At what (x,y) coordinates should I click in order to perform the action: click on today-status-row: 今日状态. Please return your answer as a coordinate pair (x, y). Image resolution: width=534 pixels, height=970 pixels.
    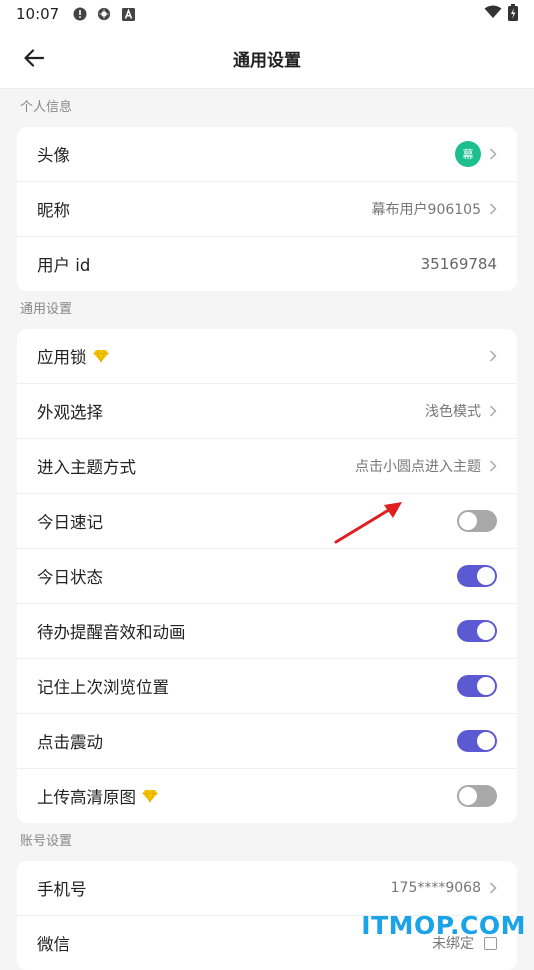
    Looking at the image, I should click on (267, 576).